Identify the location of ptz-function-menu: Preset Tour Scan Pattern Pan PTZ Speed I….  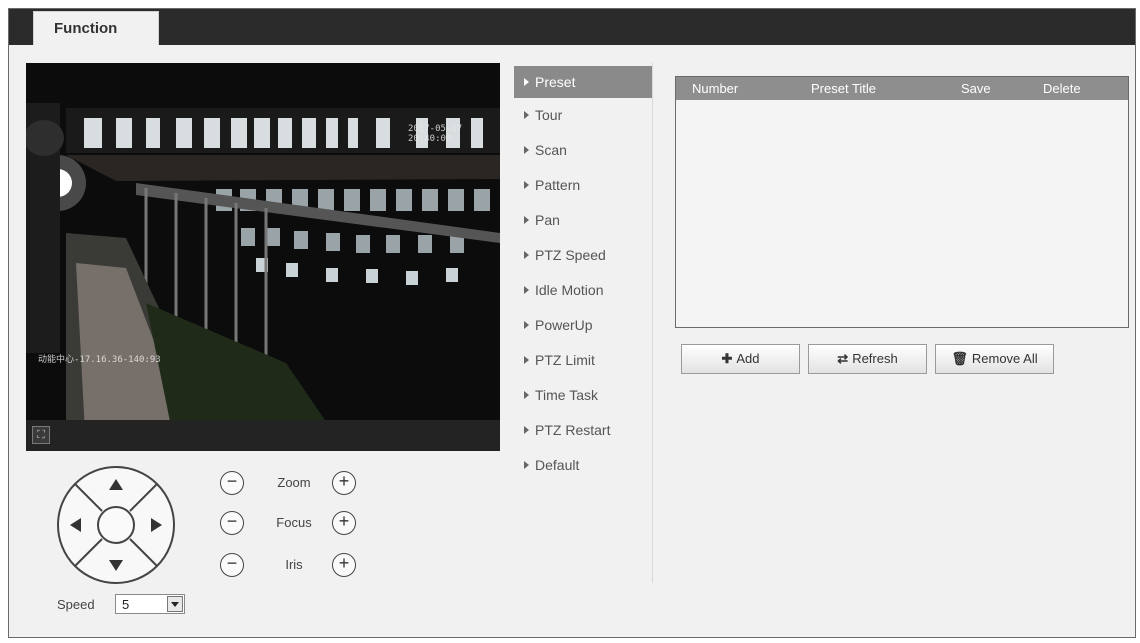
(583, 323).